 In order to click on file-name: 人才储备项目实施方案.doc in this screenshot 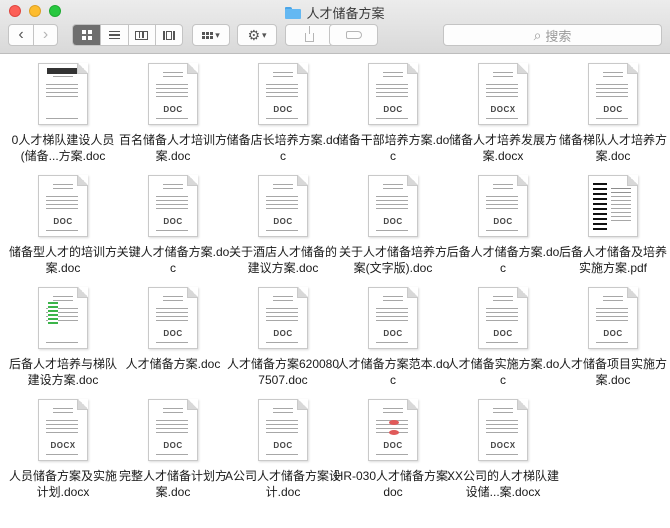, I will do `click(612, 372)`.